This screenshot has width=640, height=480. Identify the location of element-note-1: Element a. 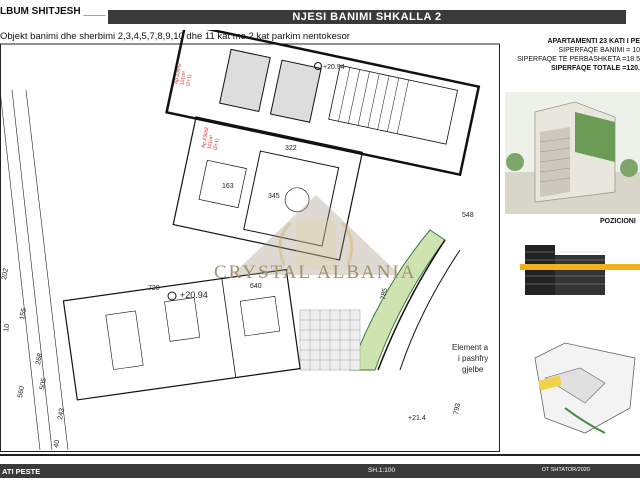
(470, 347).